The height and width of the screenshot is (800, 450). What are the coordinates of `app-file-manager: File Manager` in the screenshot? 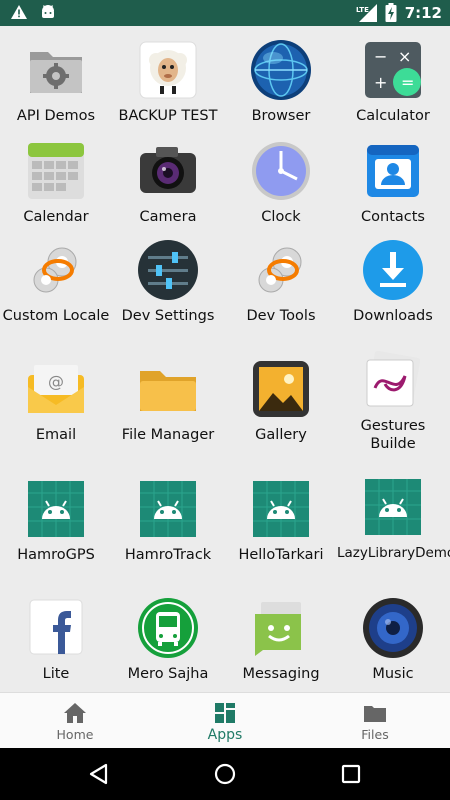 It's located at (168, 400).